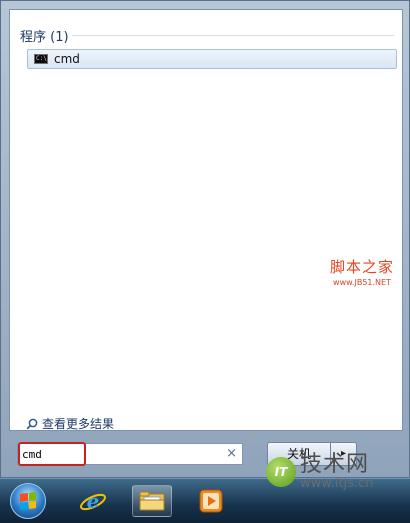 The image size is (410, 523). I want to click on search-icon, so click(32, 423).